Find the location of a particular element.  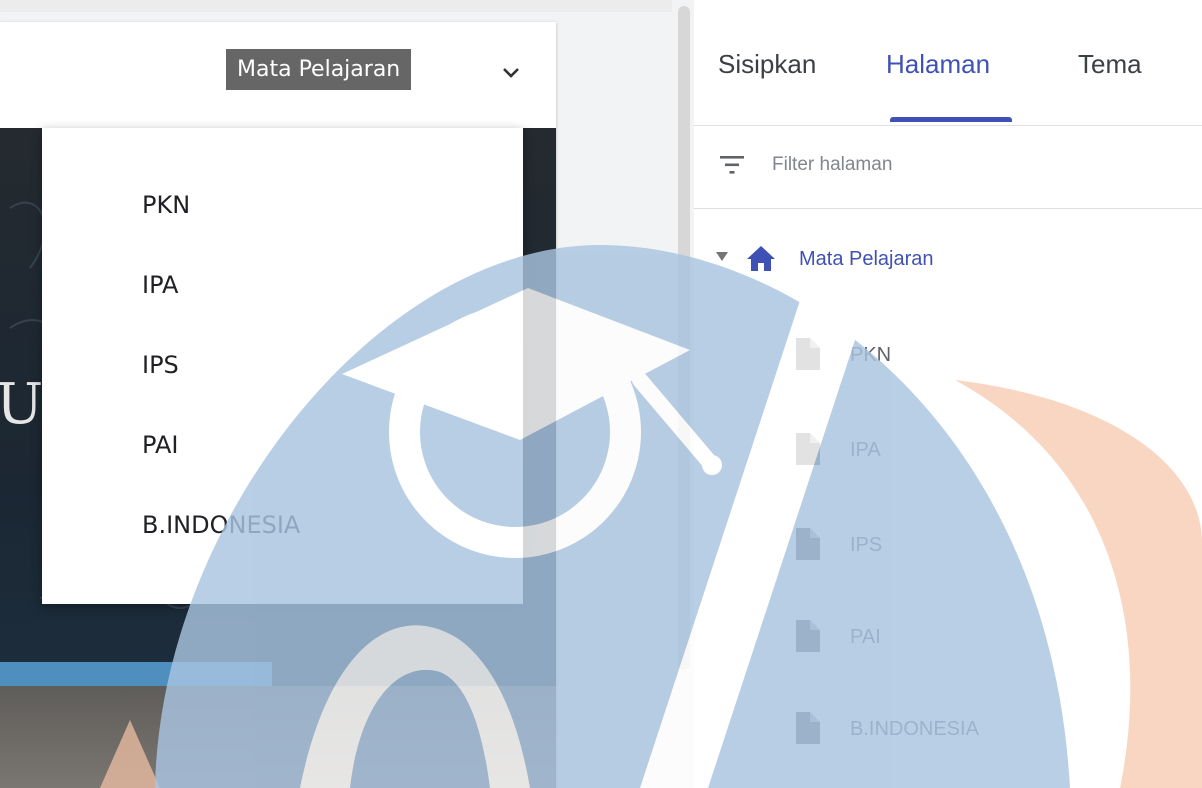

dropdown-item-pai: PAI is located at coordinates (160, 445).